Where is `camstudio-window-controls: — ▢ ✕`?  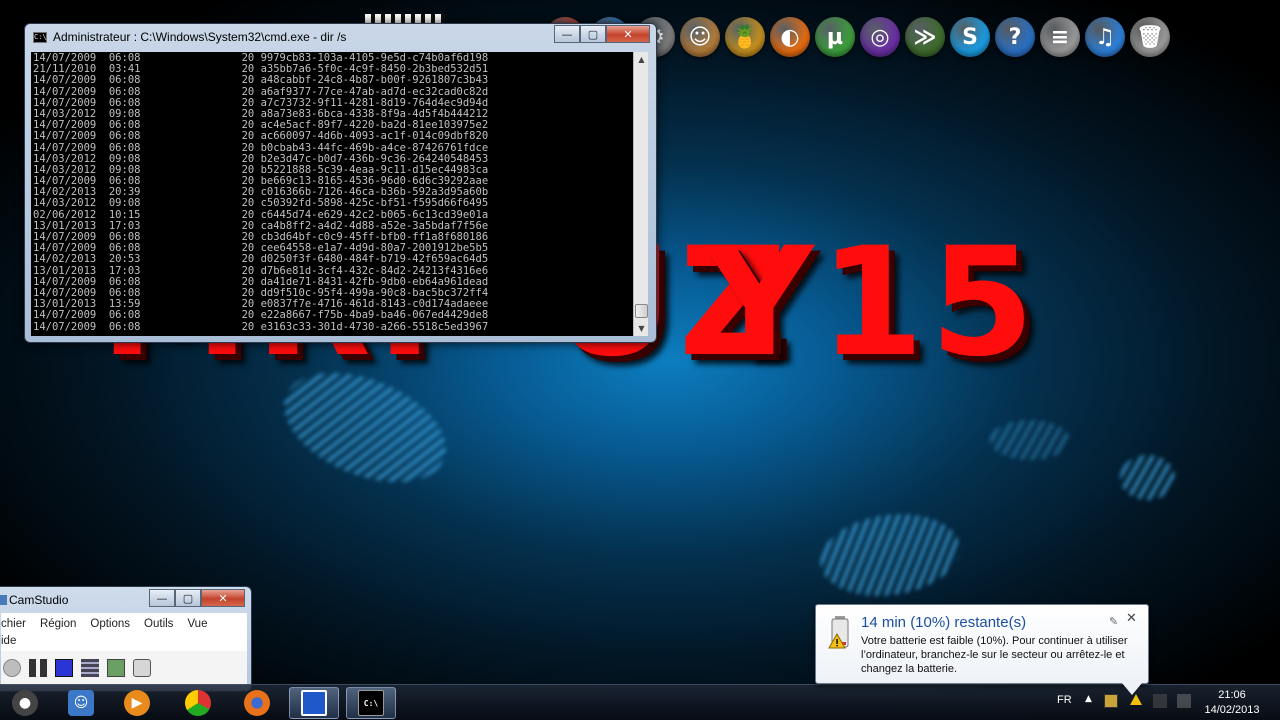
camstudio-window-controls: — ▢ ✕ is located at coordinates (197, 598).